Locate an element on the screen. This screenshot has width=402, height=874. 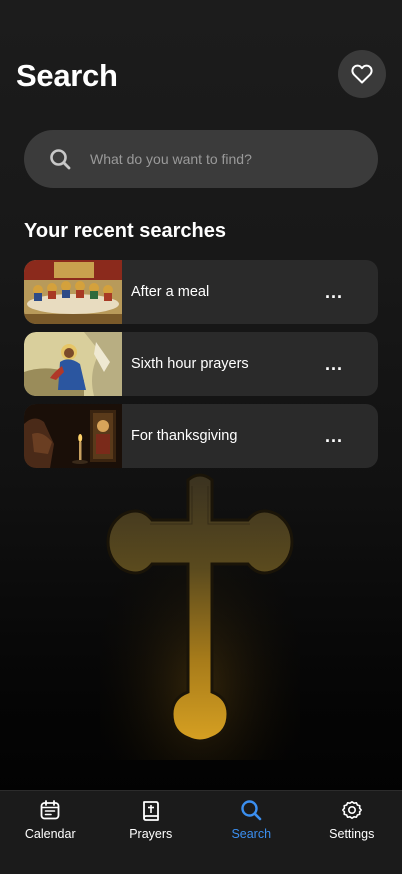
tab-label: Prayers is located at coordinates (151, 834).